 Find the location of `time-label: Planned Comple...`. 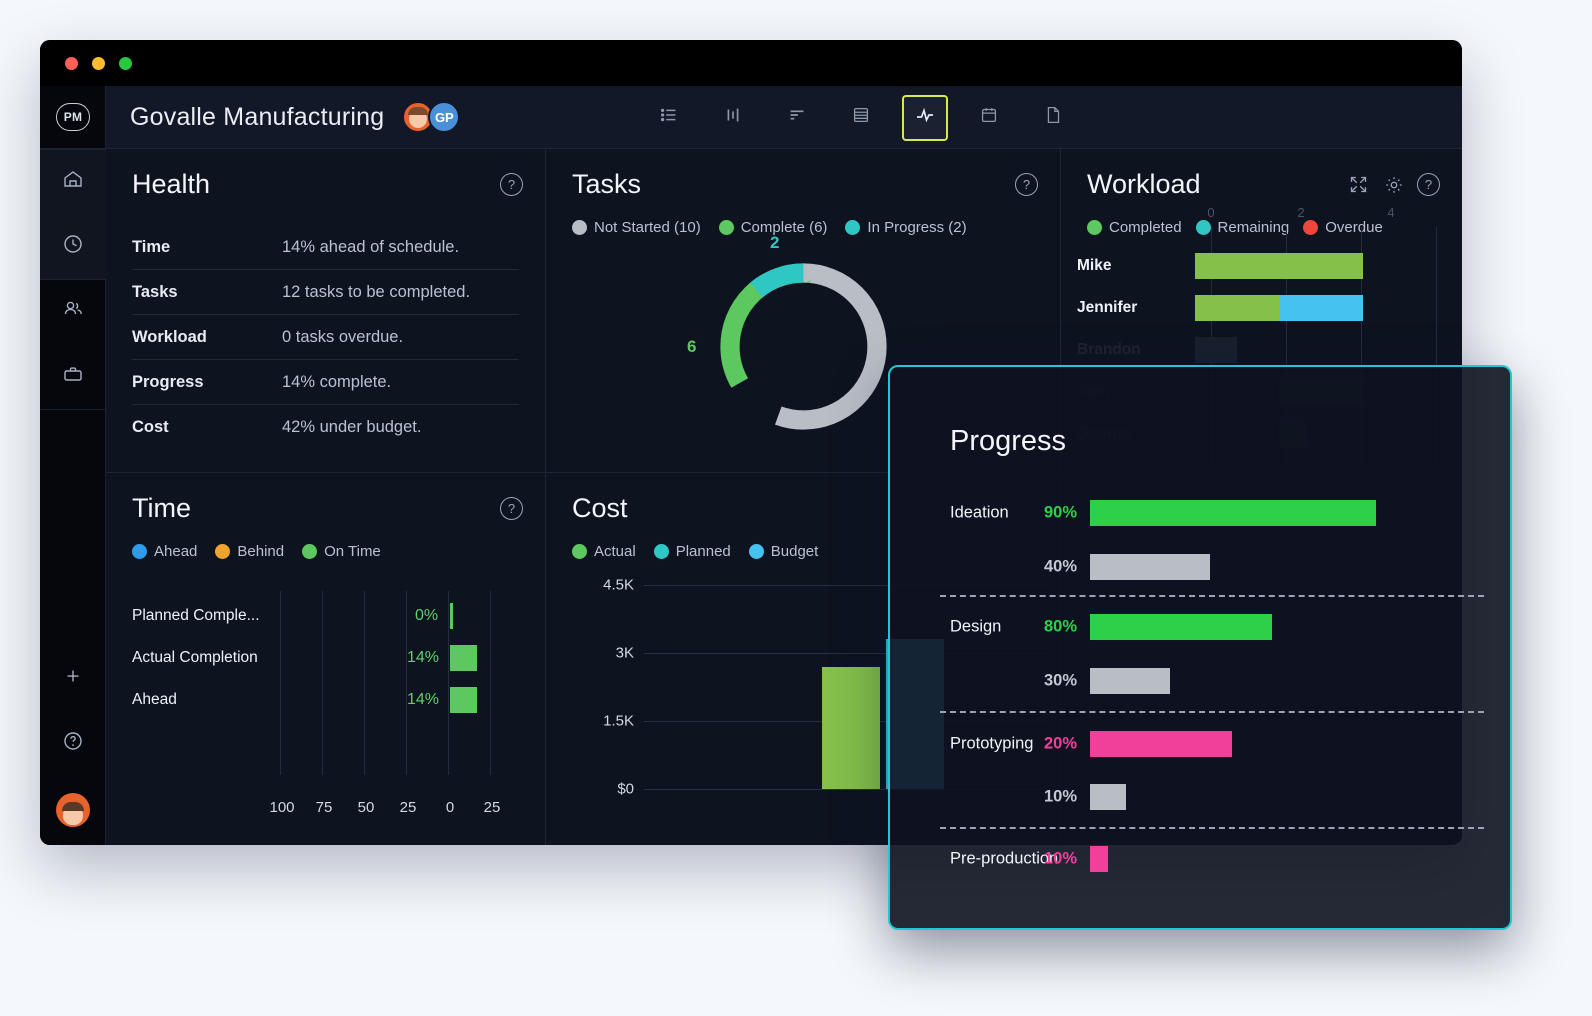

time-label: Planned Comple... is located at coordinates (196, 615).